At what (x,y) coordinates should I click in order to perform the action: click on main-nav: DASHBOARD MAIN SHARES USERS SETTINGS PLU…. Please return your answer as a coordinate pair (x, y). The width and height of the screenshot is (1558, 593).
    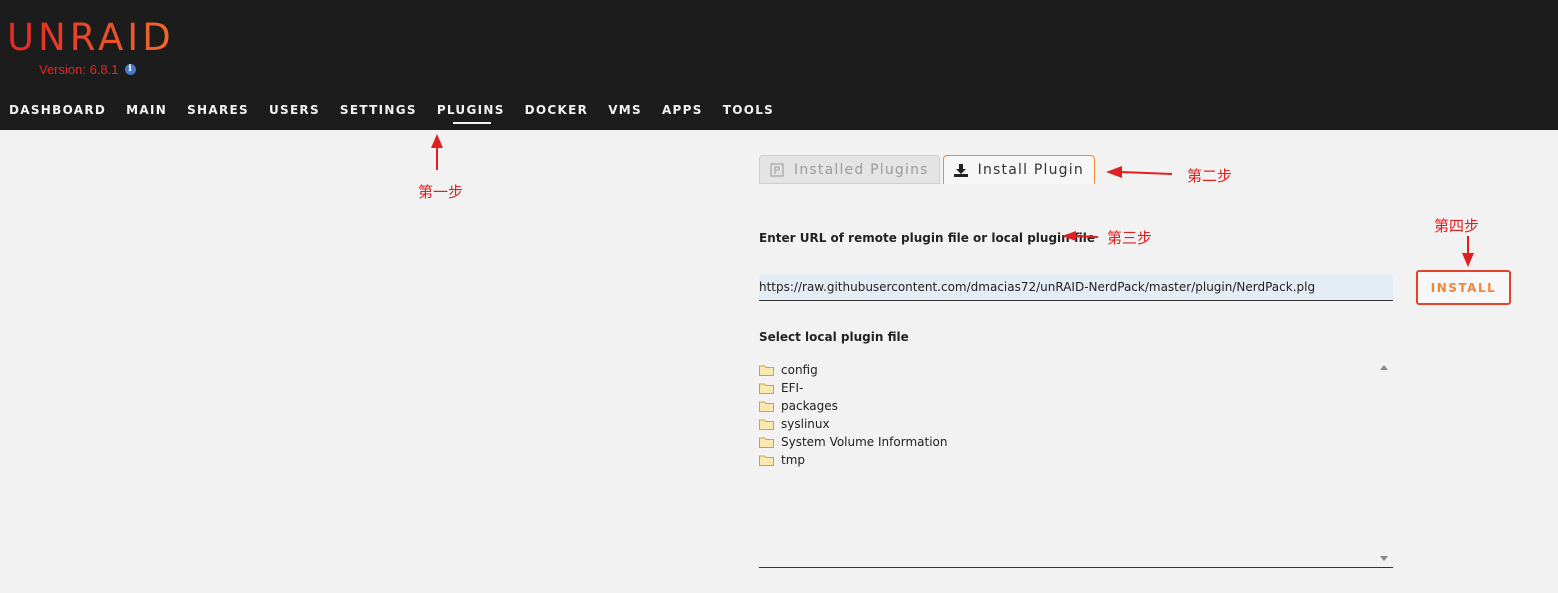
    Looking at the image, I should click on (391, 113).